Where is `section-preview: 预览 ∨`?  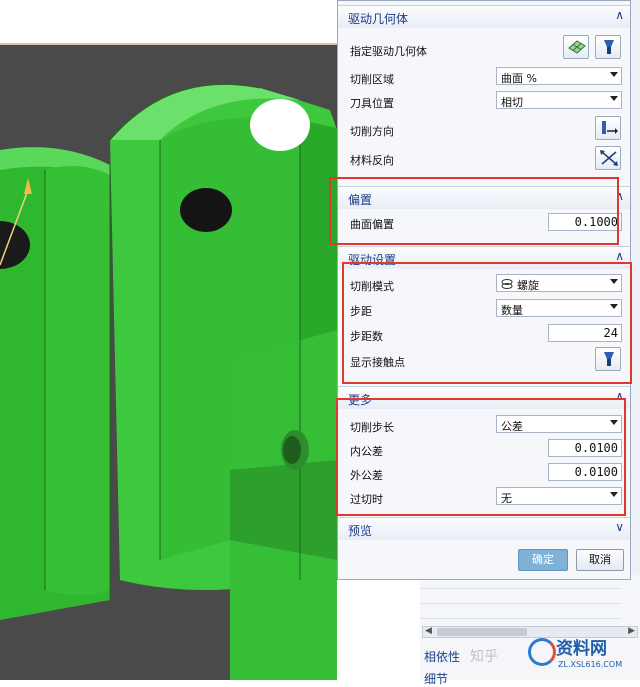
section-preview: 预览 ∨ is located at coordinates (484, 528).